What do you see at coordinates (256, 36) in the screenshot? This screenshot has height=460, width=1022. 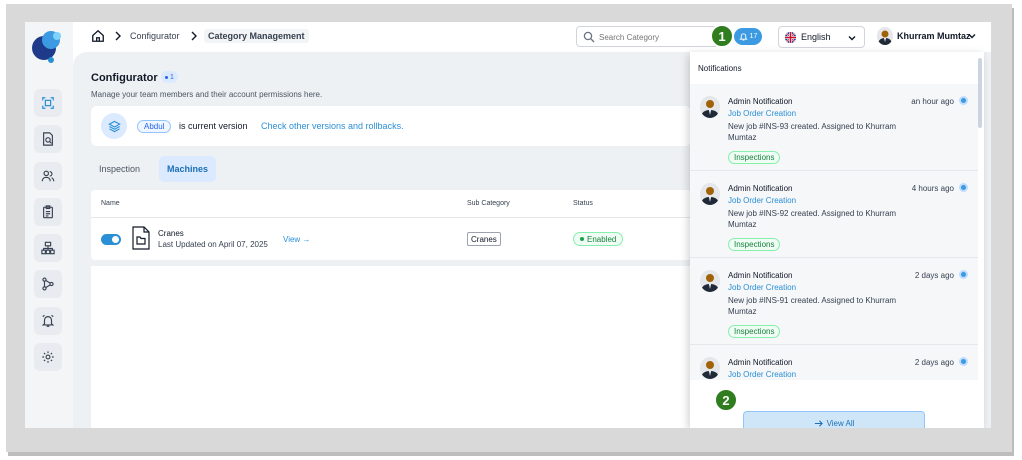 I see `breadcrumb-category-management: Category Management` at bounding box center [256, 36].